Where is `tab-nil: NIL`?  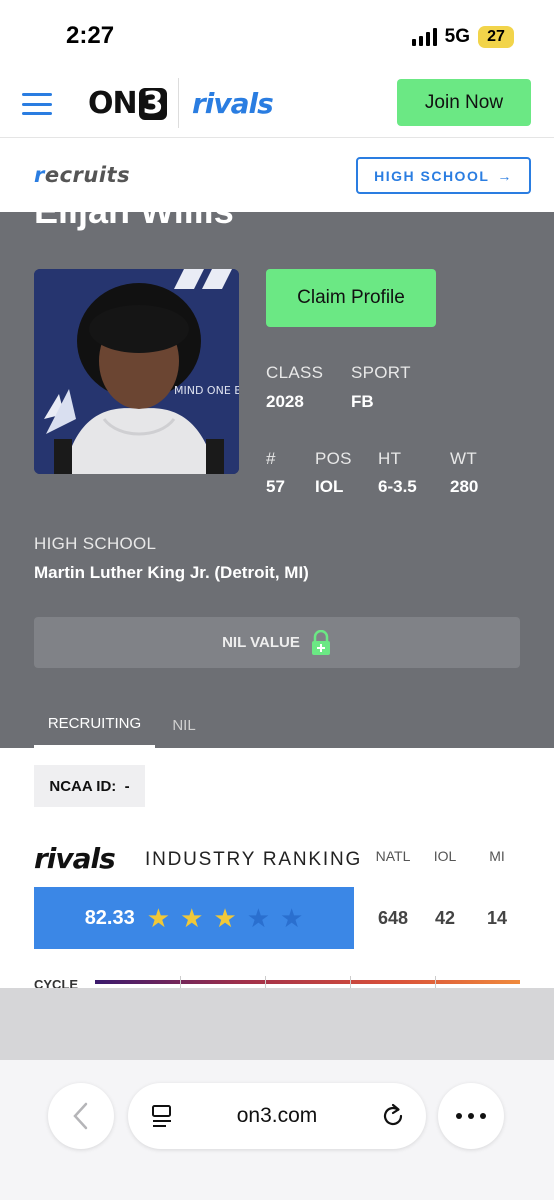 tab-nil: NIL is located at coordinates (184, 725).